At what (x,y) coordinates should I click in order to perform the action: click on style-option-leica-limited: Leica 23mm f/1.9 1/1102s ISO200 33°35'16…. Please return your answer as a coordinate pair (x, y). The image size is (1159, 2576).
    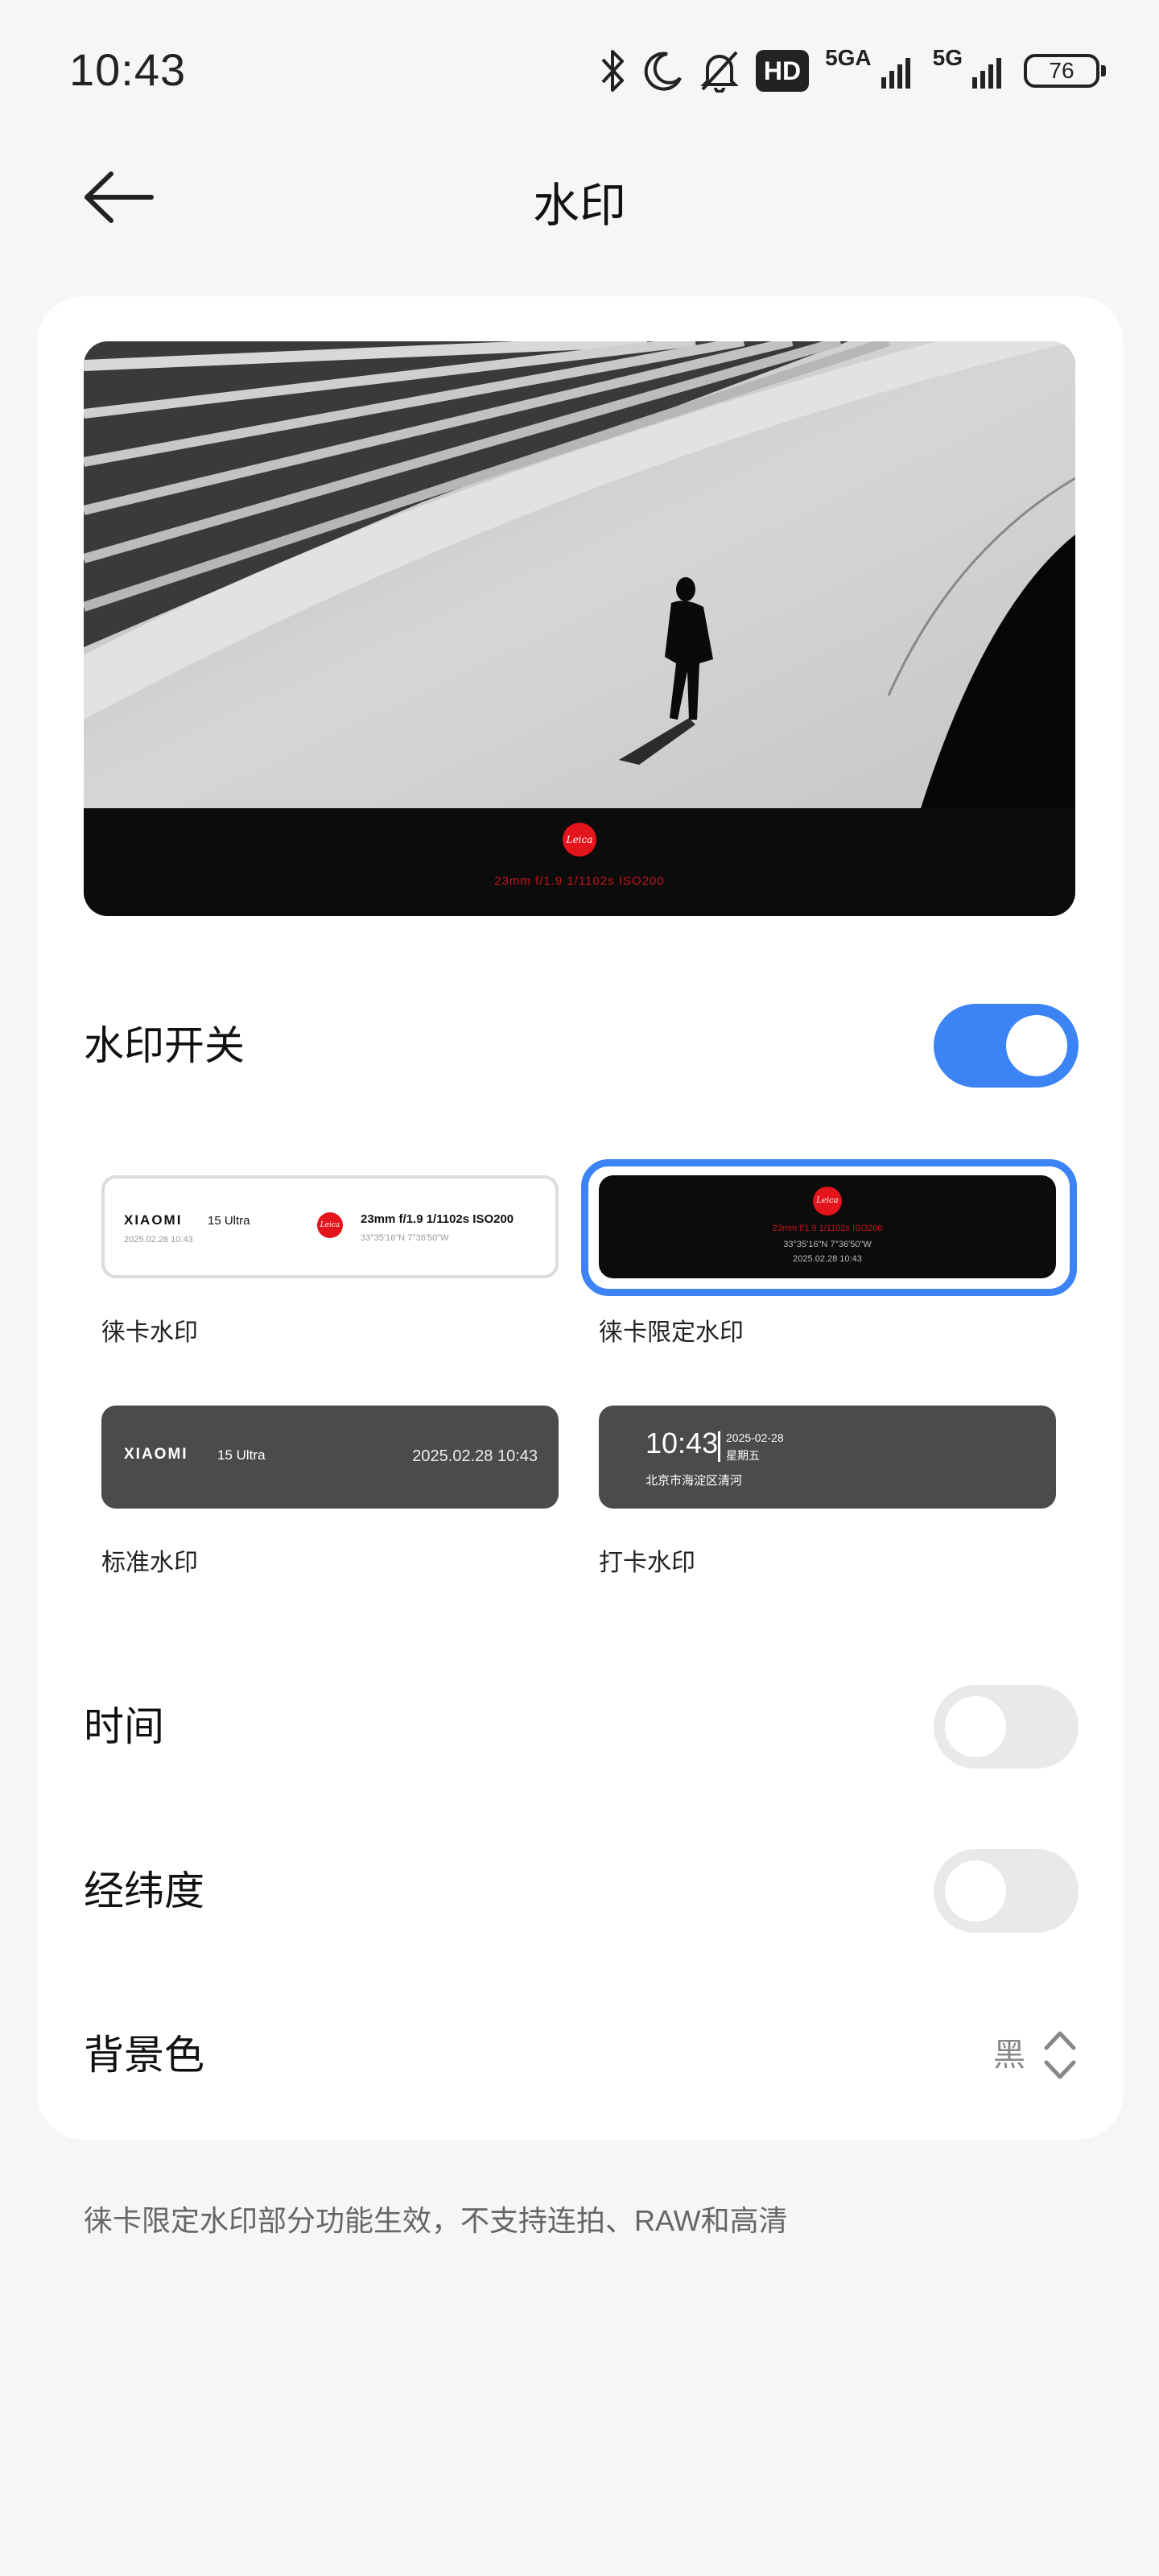
    Looking at the image, I should click on (832, 1263).